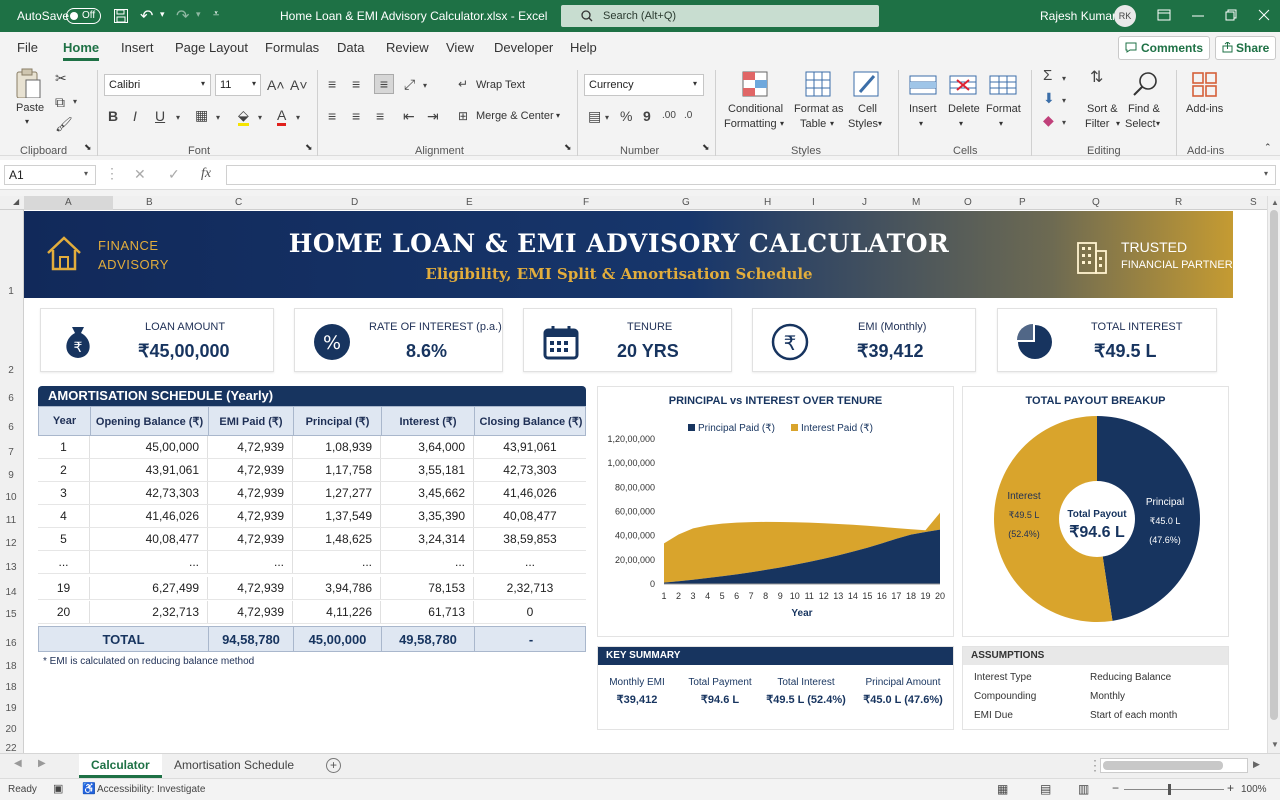  I want to click on merge-center-icon: ⊞, so click(463, 116).